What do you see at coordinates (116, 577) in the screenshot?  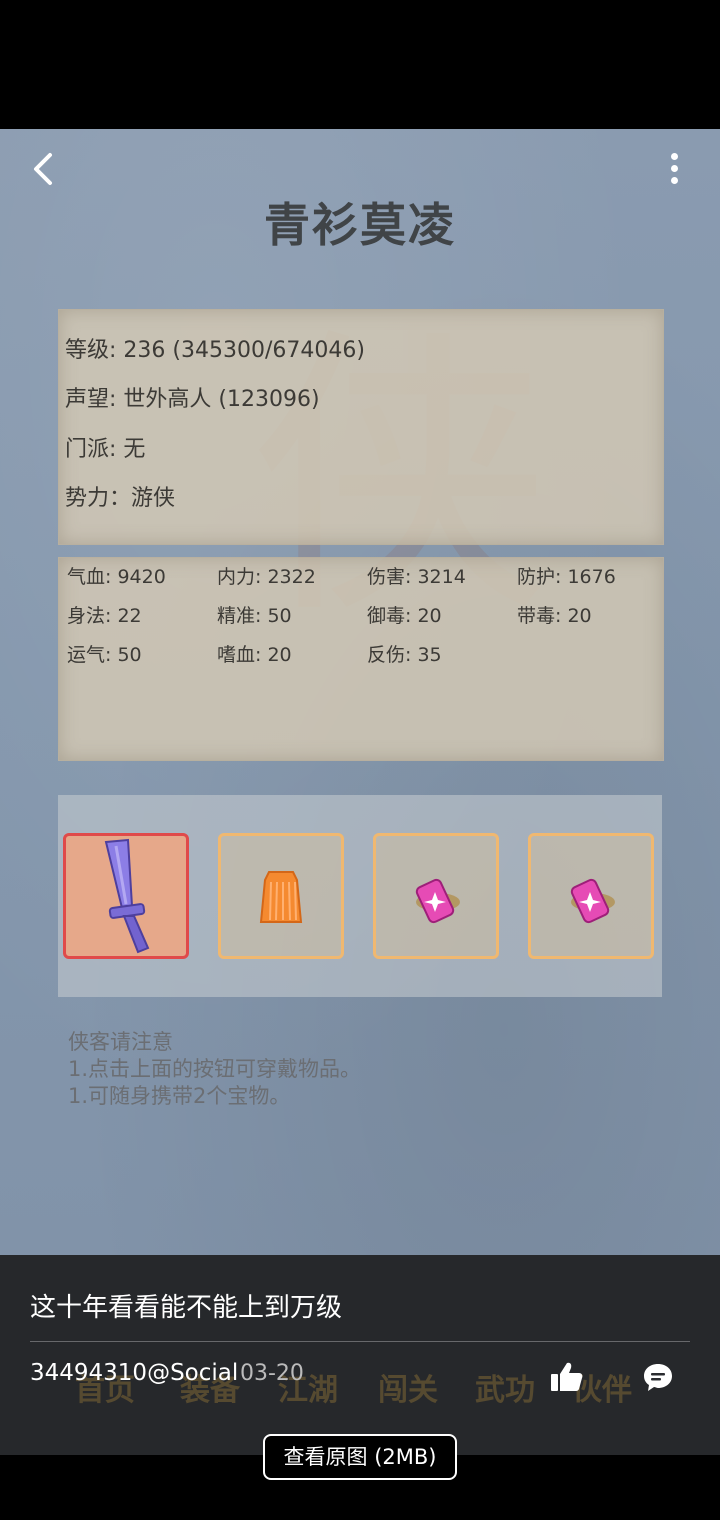 I see `stat-hp: 气血: 9420` at bounding box center [116, 577].